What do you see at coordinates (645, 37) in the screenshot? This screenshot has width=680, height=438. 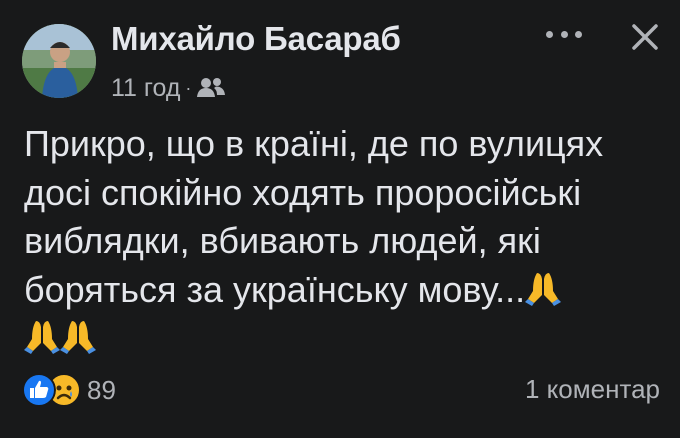 I see `close-icon` at bounding box center [645, 37].